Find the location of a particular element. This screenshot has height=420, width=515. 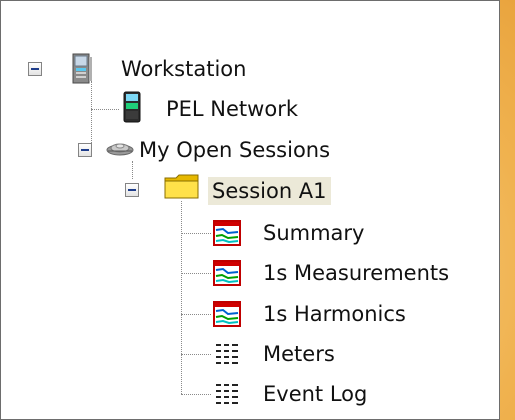

tree-item-event-log: Event Log is located at coordinates (315, 394).